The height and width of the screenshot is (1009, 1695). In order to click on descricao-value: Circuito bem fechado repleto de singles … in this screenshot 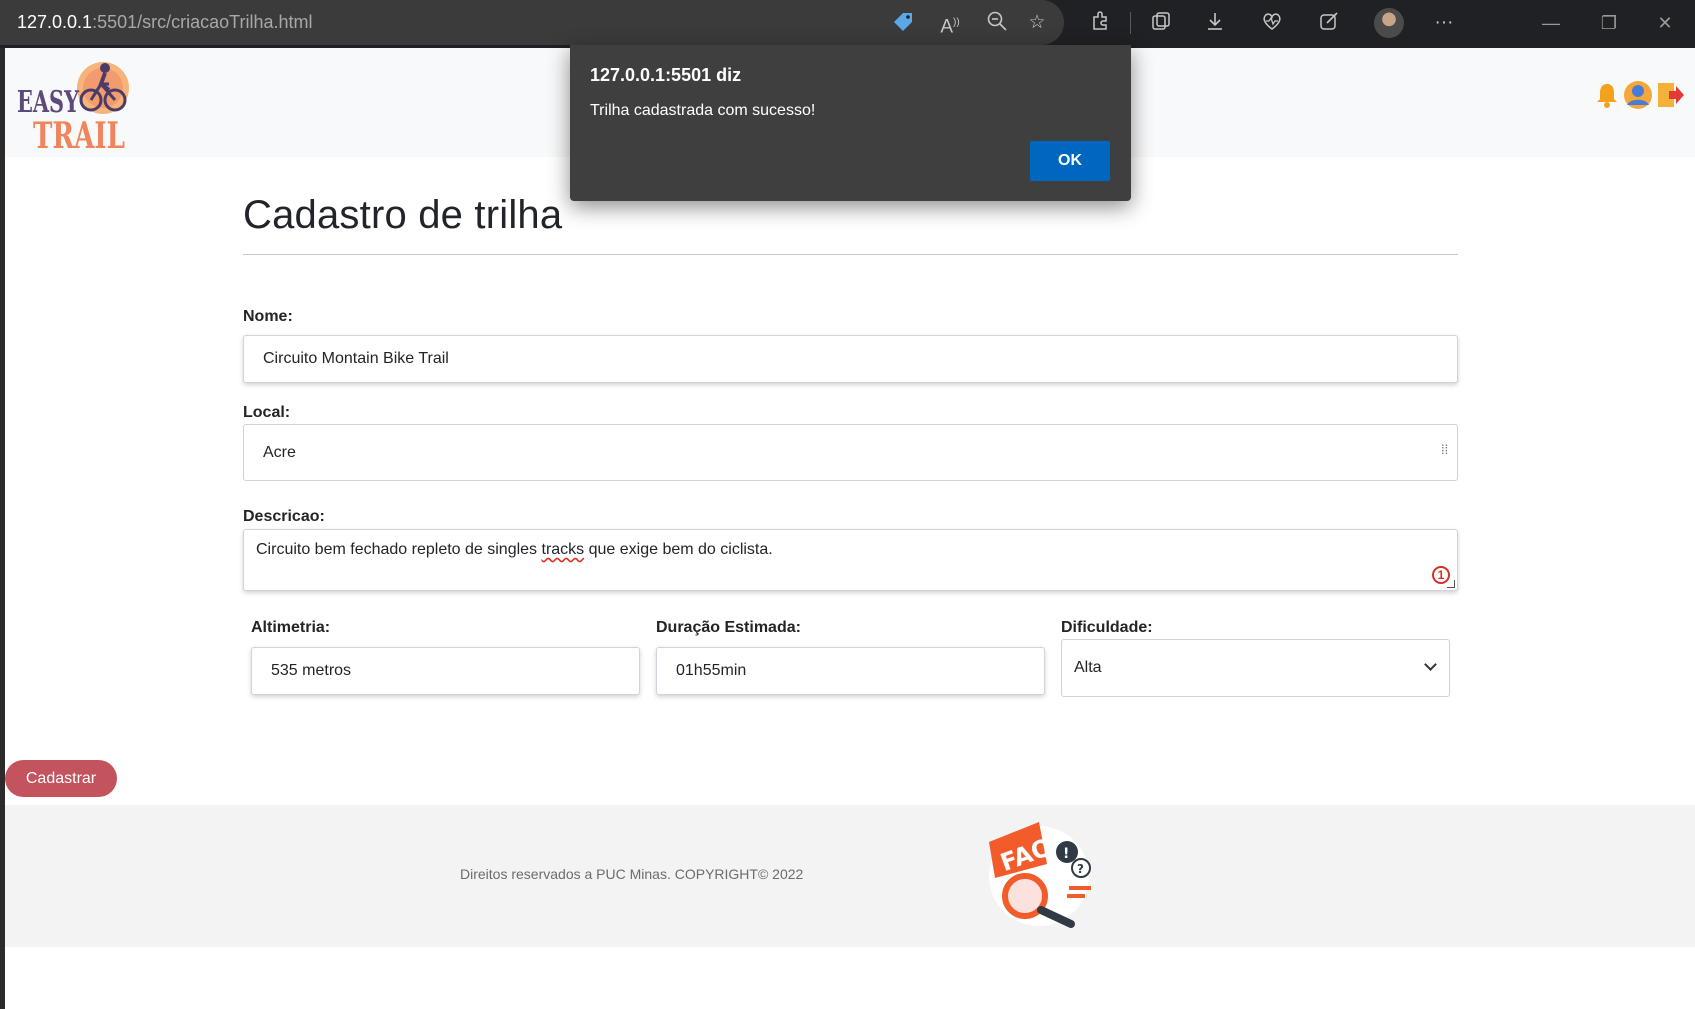, I will do `click(514, 550)`.